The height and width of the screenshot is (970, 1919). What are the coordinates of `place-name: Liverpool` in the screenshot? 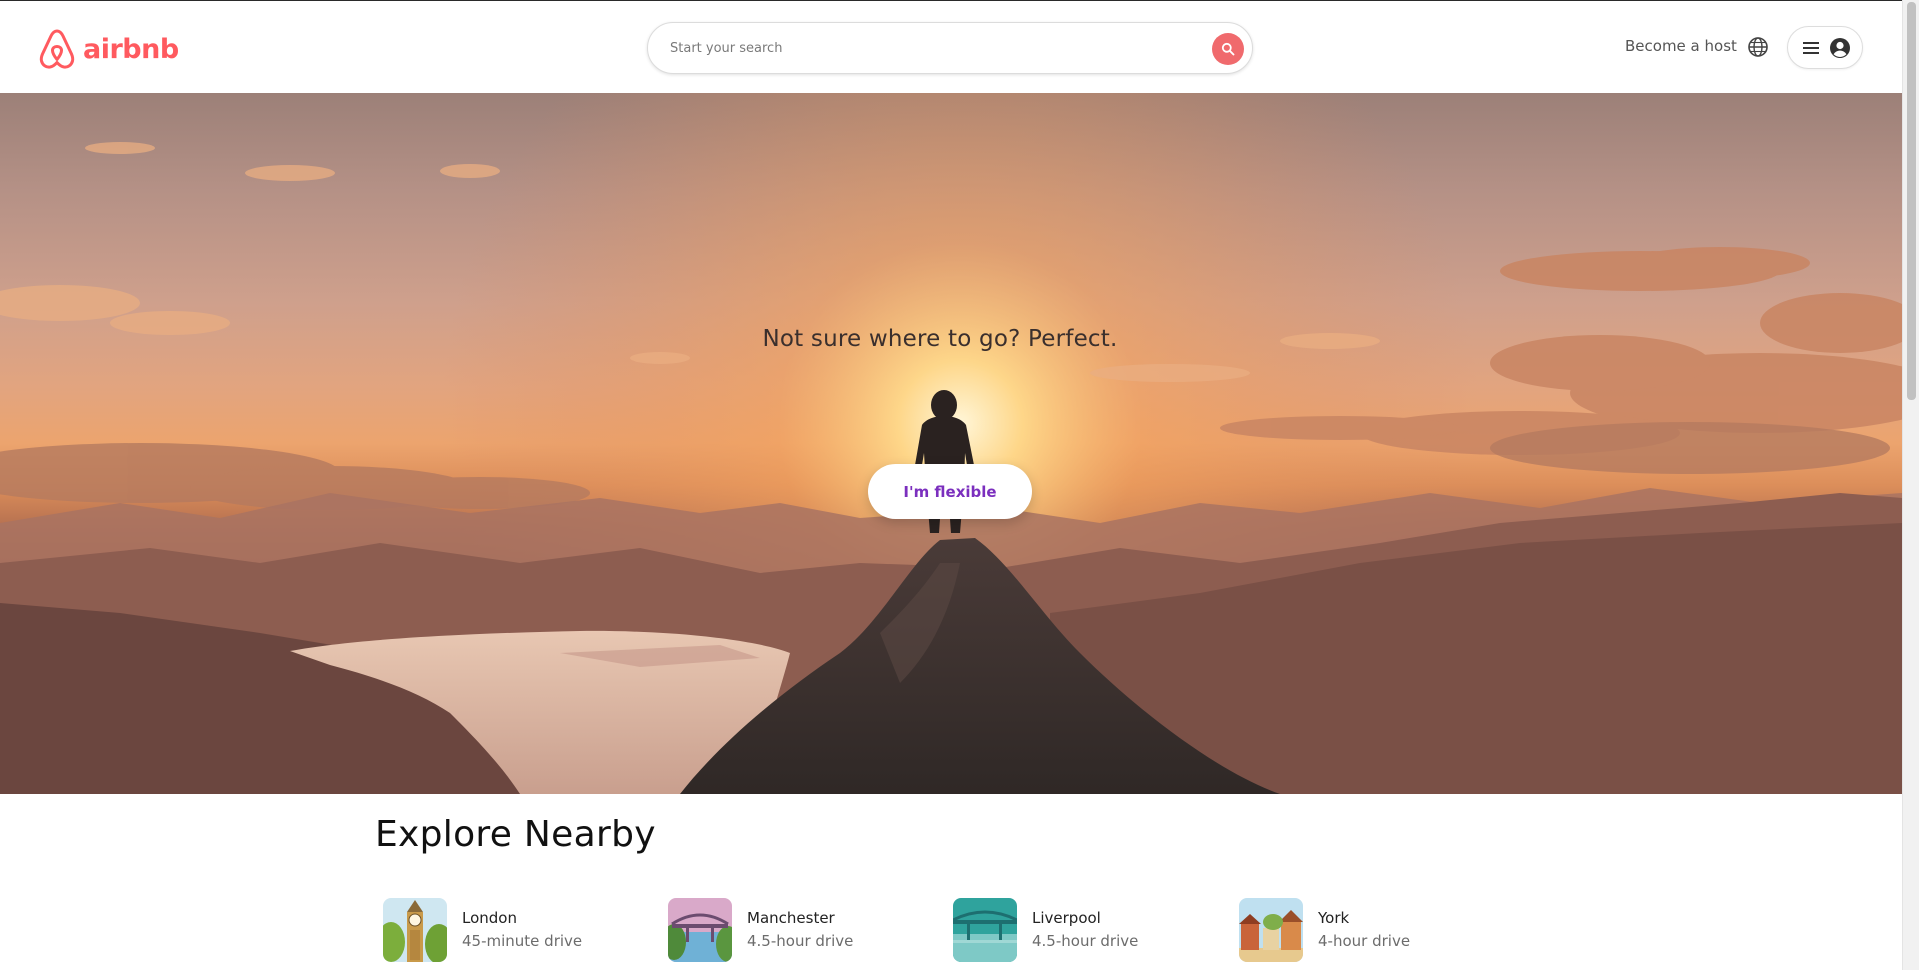 It's located at (1066, 918).